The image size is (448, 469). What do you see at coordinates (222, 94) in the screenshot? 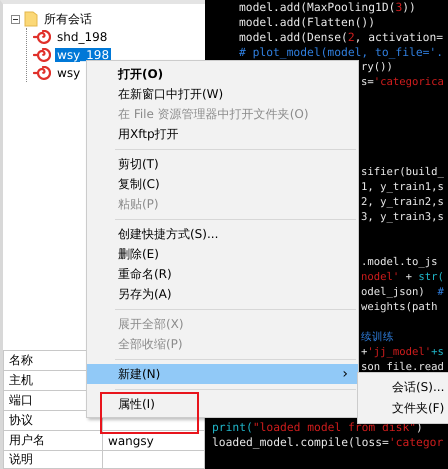
I see `menu-item: 在新窗口中打开(W)` at bounding box center [222, 94].